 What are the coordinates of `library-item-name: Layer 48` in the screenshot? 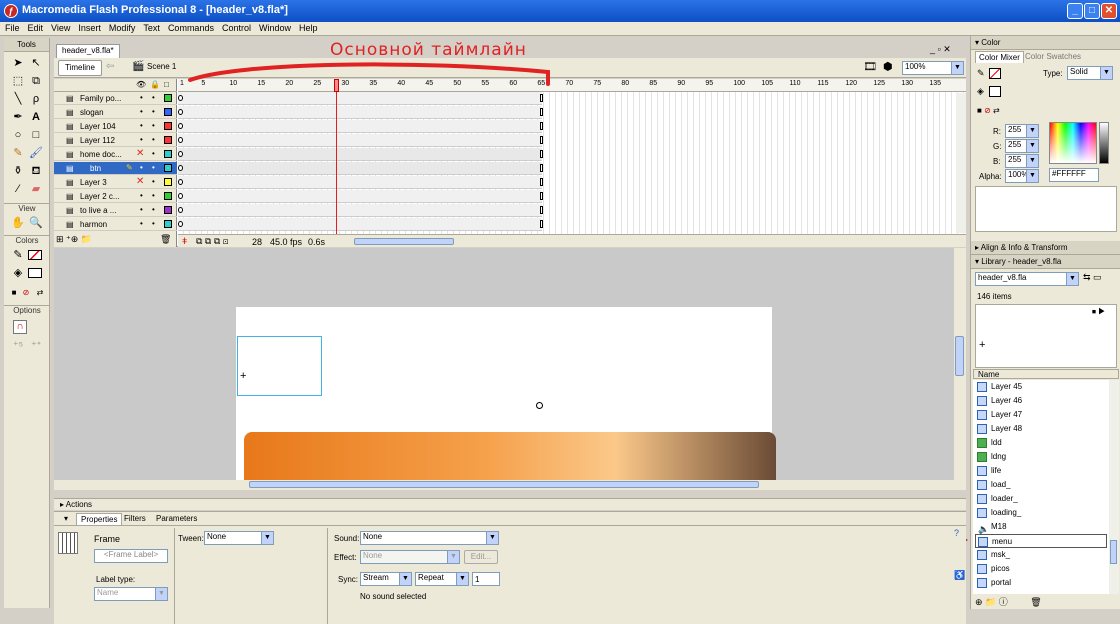 It's located at (1007, 428).